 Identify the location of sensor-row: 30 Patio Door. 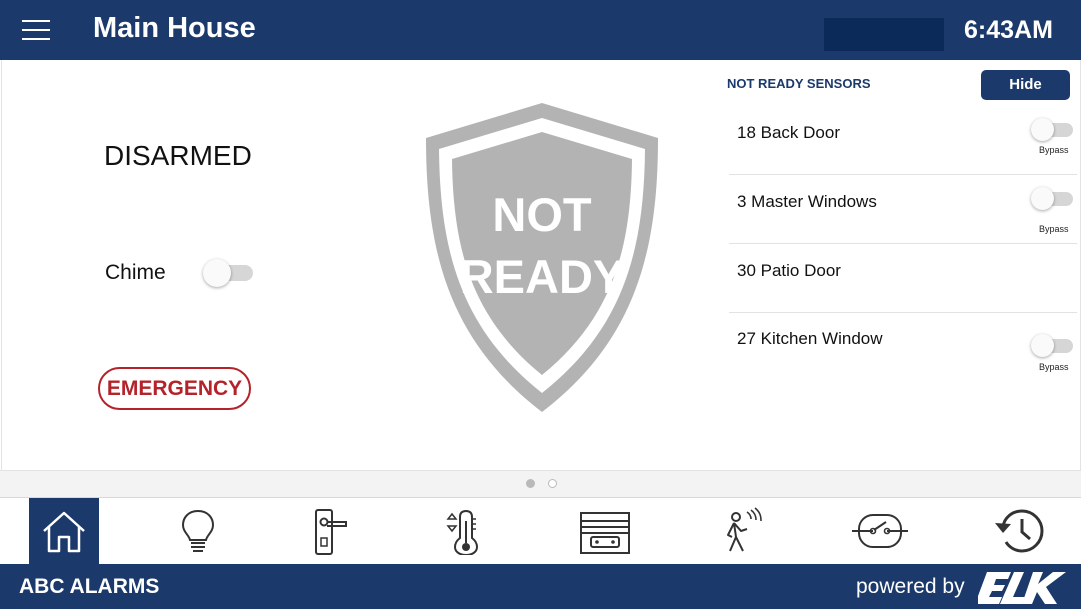
(903, 279).